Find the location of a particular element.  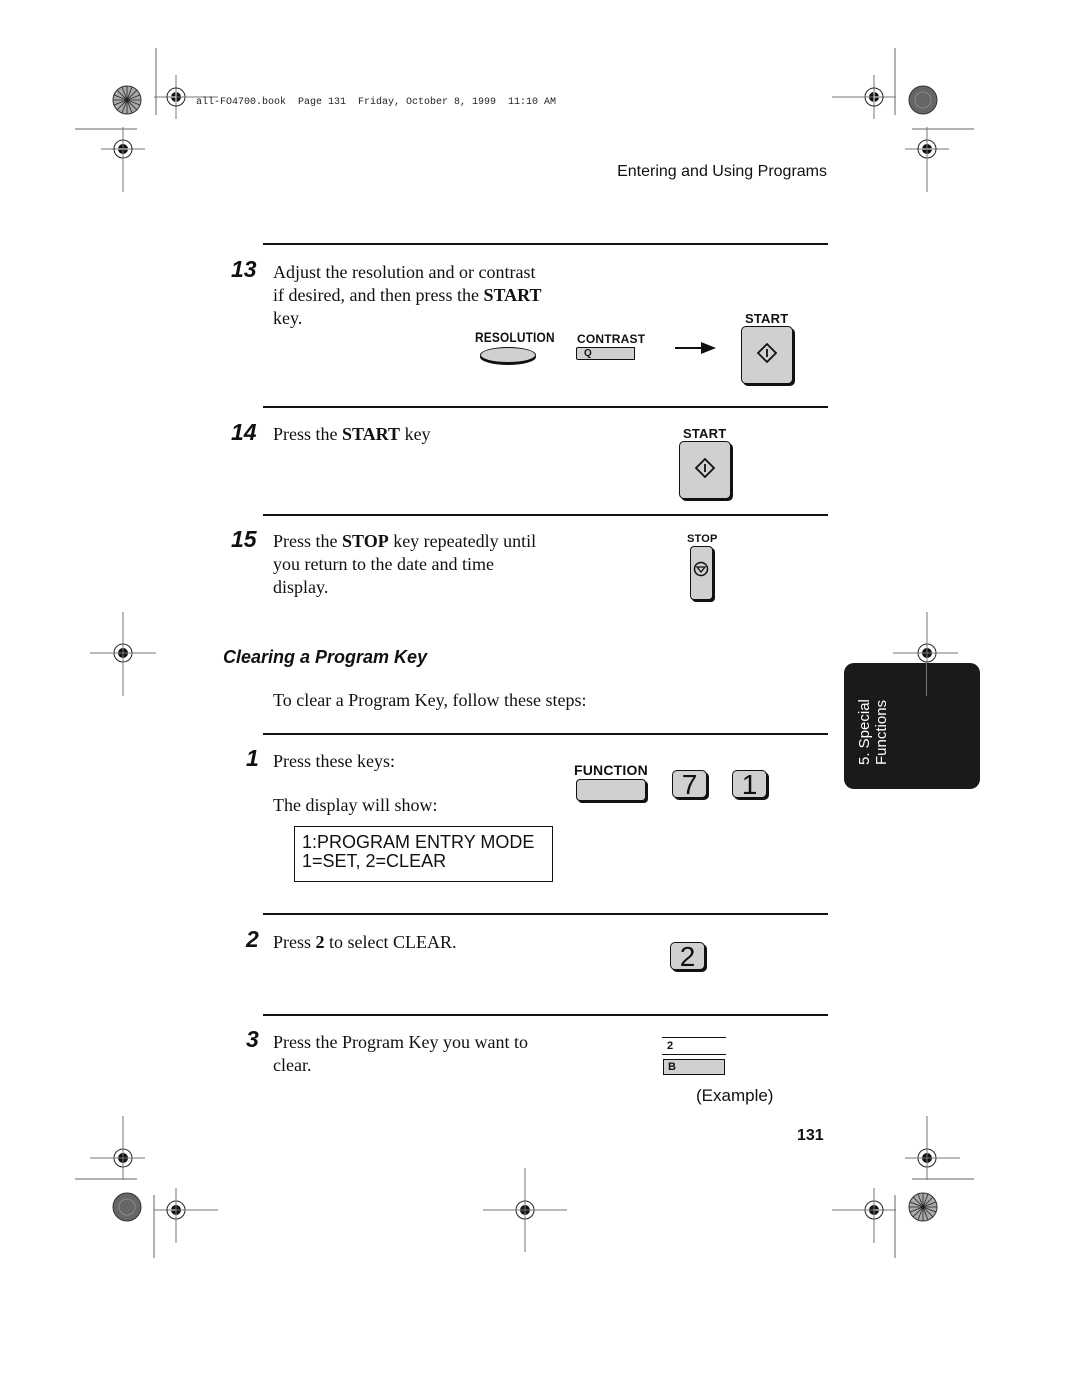

chapter-tab: 5. Special Functions is located at coordinates (912, 726).